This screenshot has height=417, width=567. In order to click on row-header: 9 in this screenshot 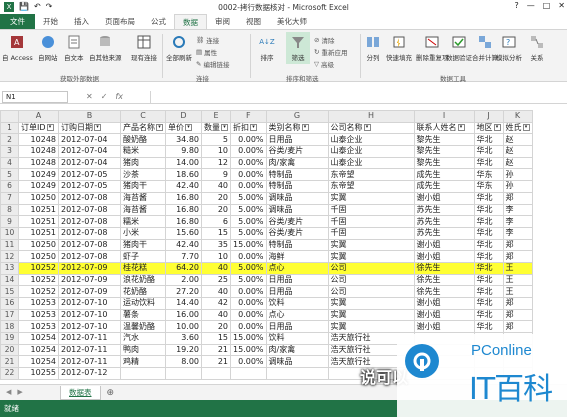, I will do `click(9, 221)`.